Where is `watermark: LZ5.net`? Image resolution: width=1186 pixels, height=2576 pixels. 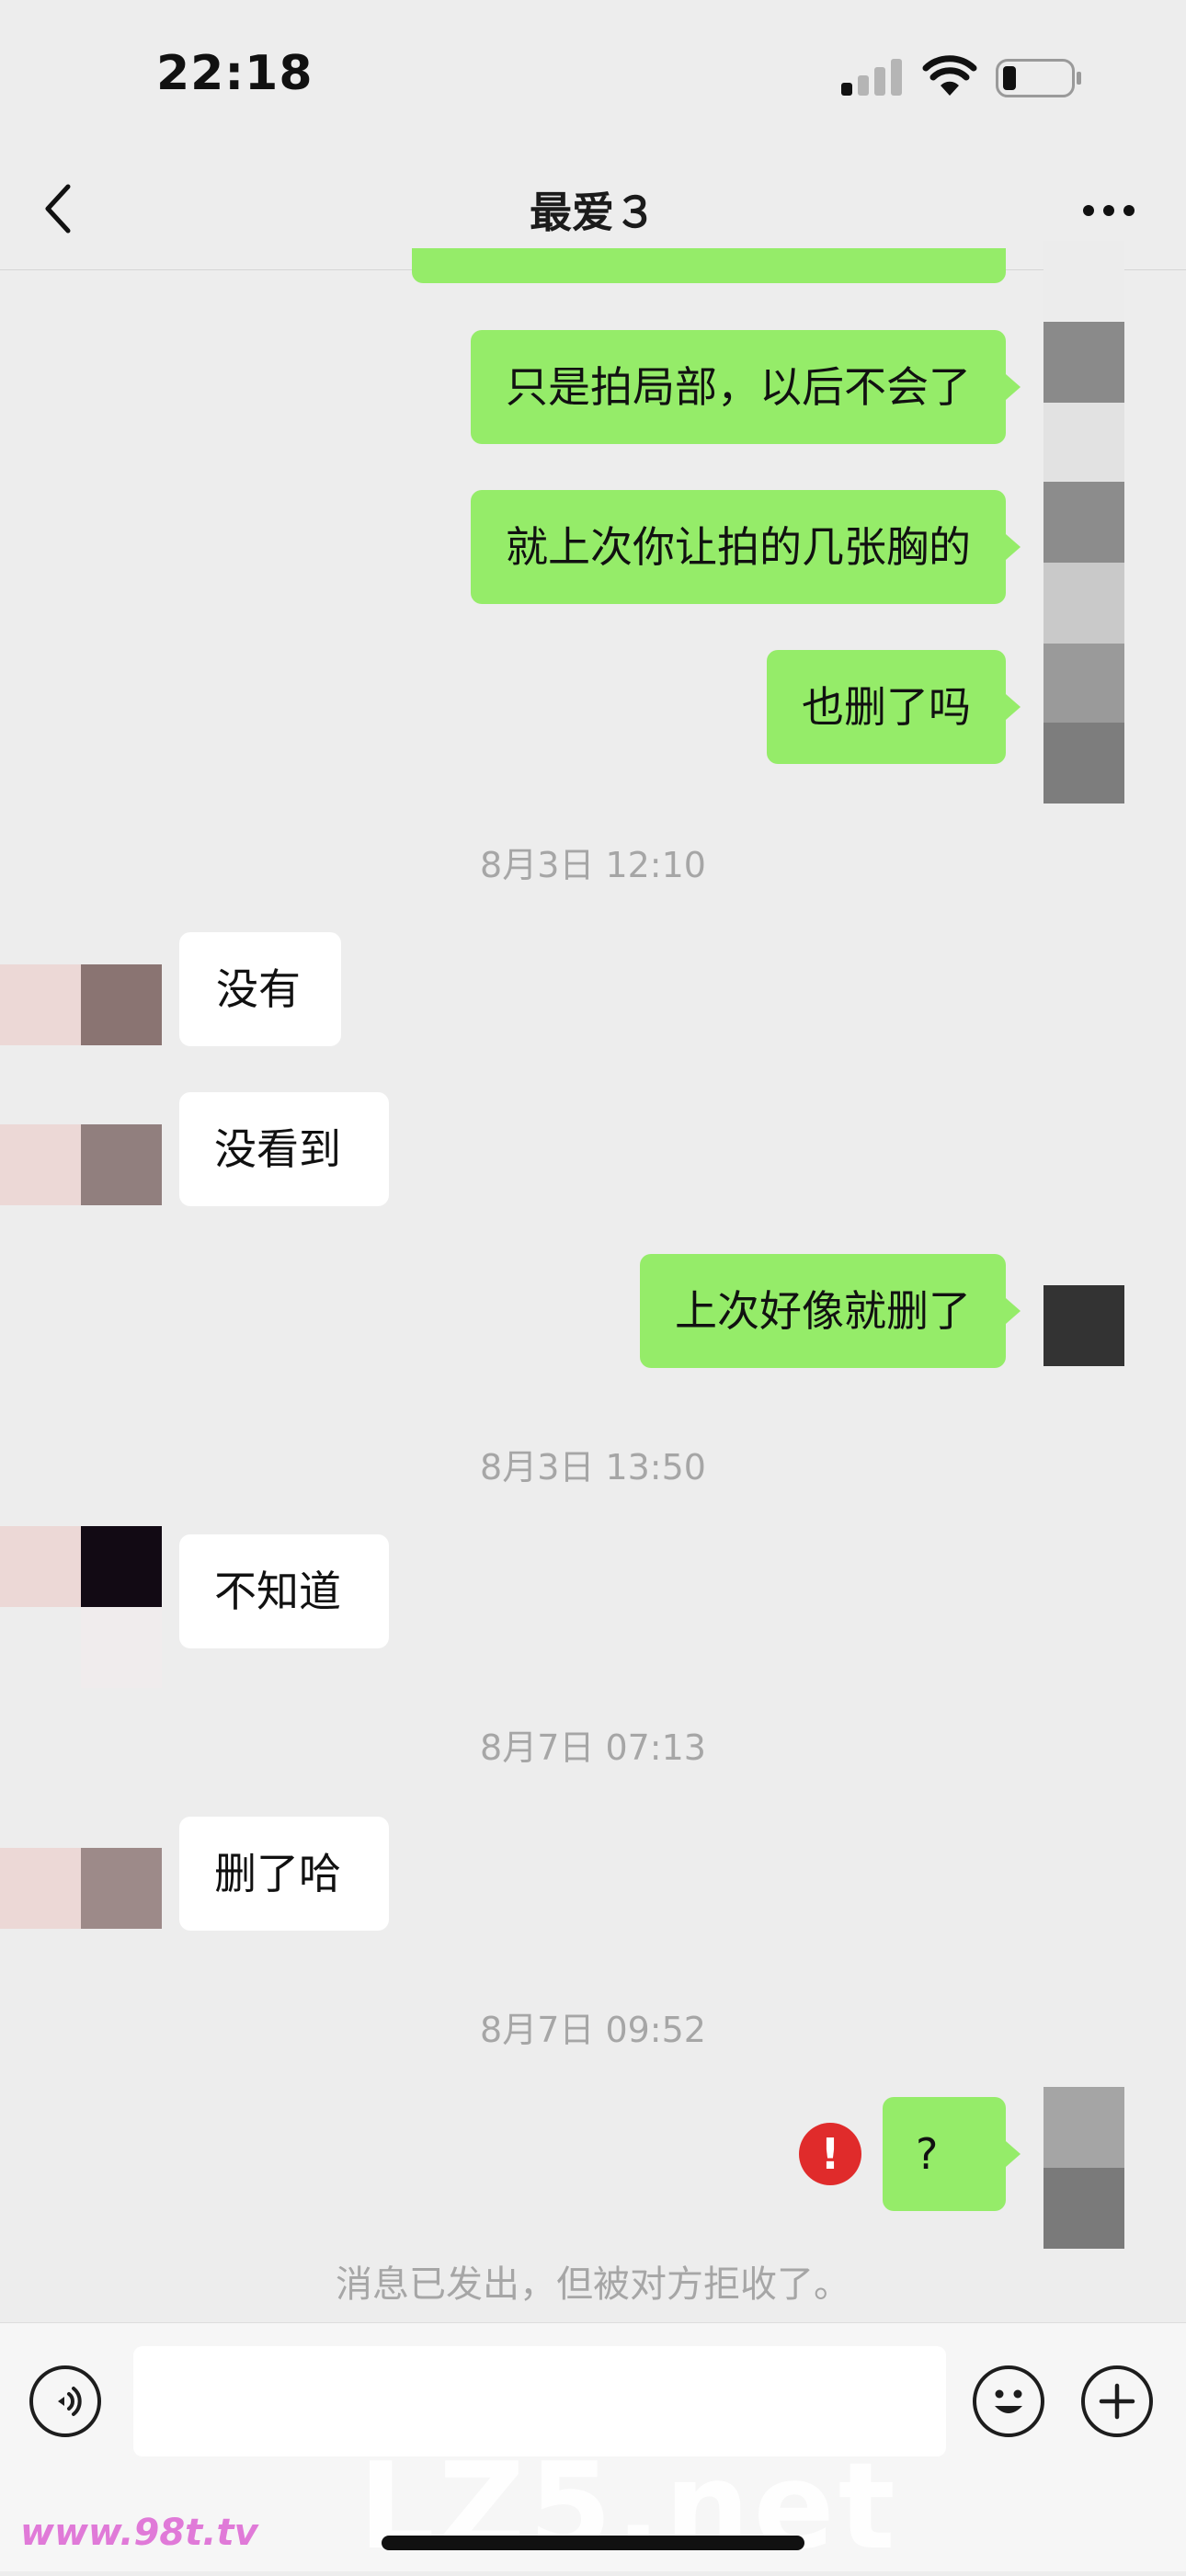
watermark: LZ5.net is located at coordinates (629, 2506).